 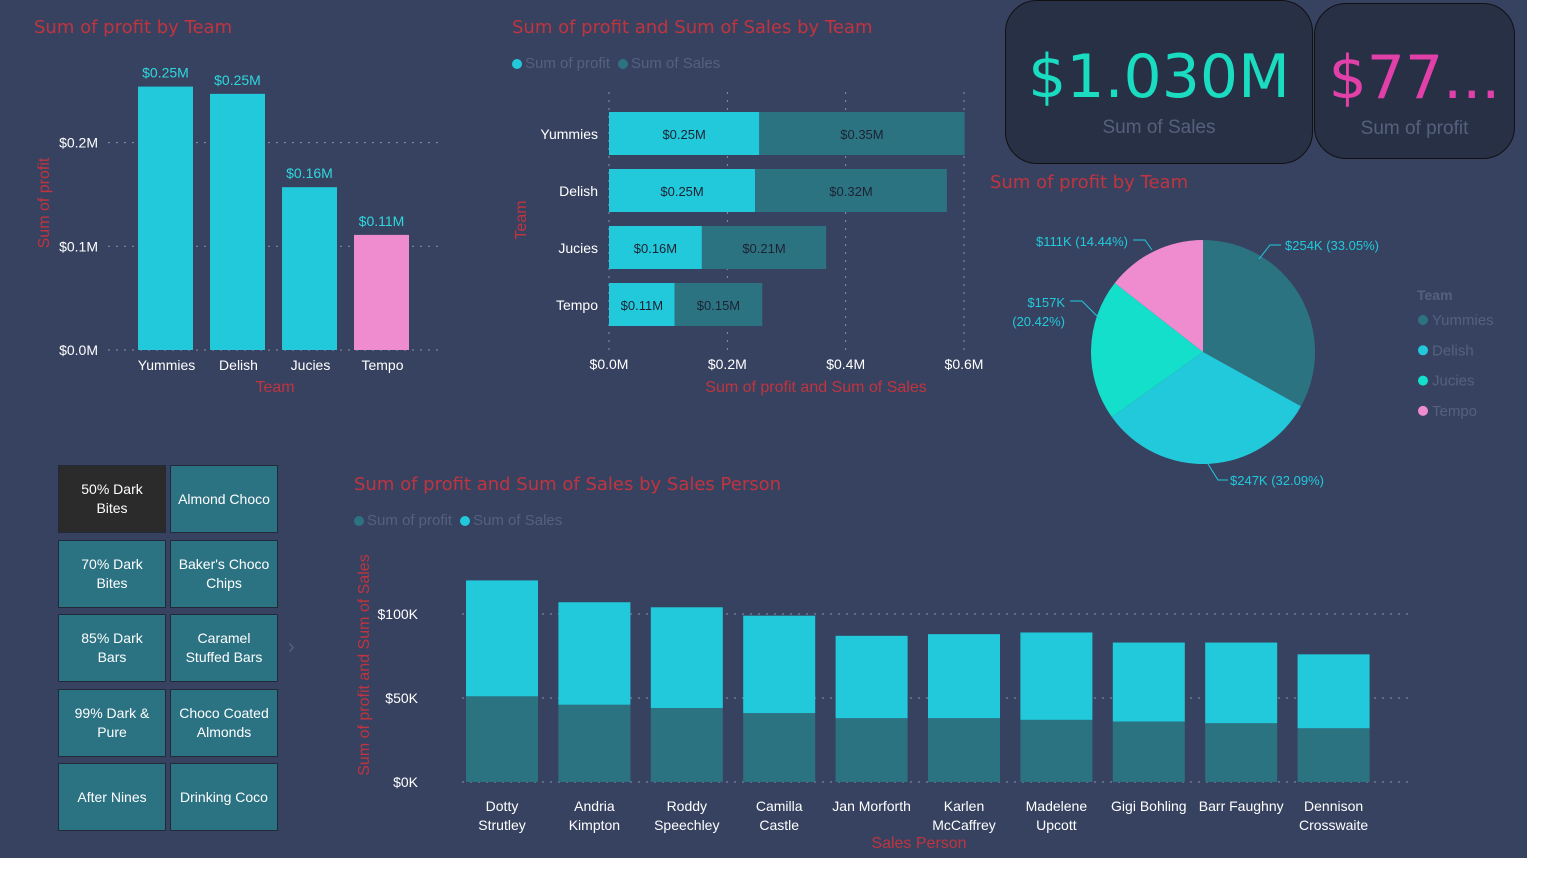 I want to click on x-tick-label: Crosswaite, so click(x=1333, y=825).